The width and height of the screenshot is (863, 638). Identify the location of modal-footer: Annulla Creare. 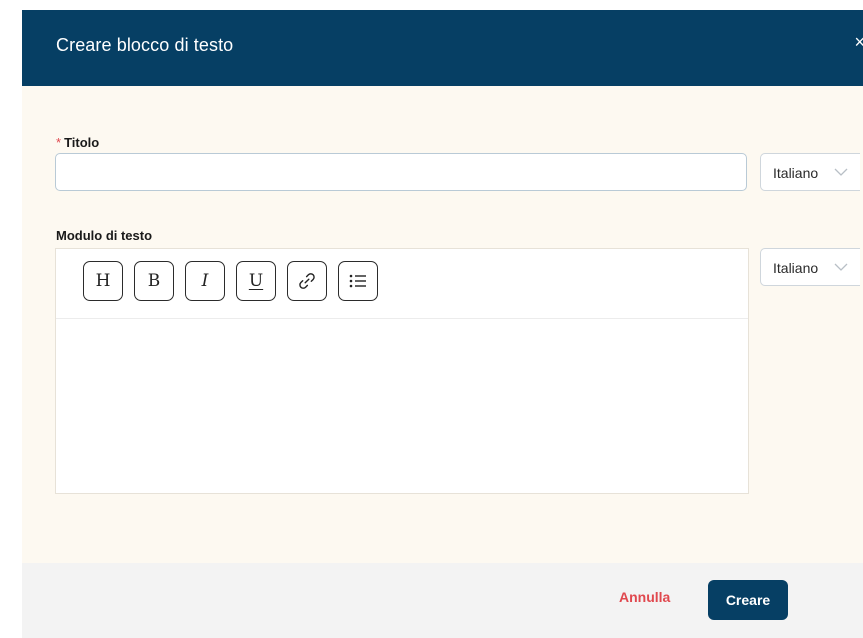
(442, 600).